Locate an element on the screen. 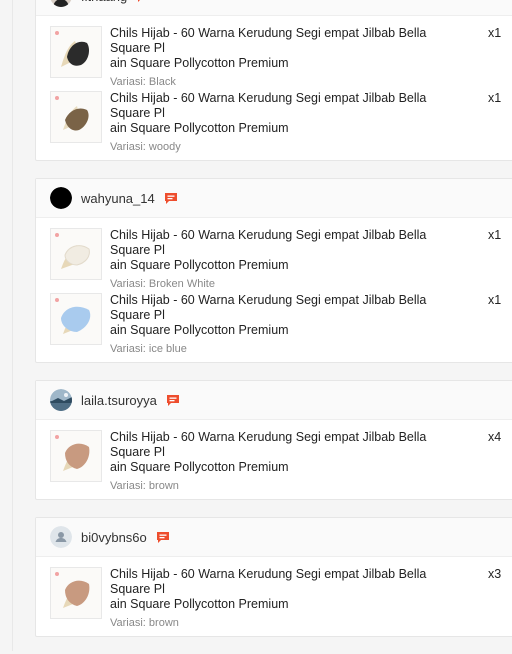  left-rail is located at coordinates (6, 325).